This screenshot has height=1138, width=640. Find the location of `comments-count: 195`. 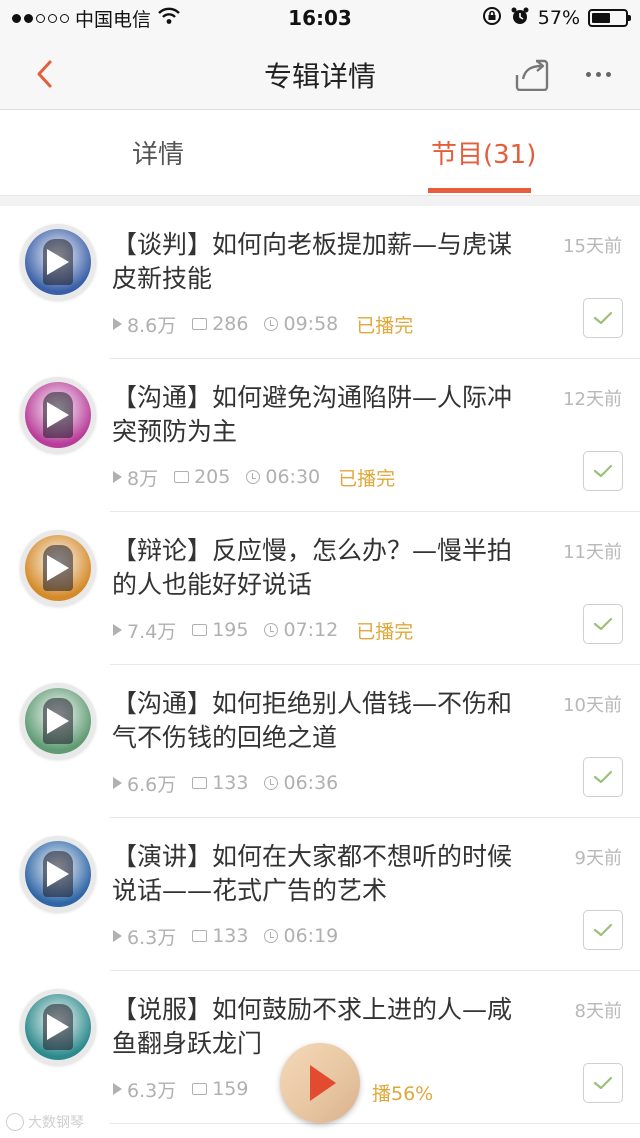

comments-count: 195 is located at coordinates (230, 630).